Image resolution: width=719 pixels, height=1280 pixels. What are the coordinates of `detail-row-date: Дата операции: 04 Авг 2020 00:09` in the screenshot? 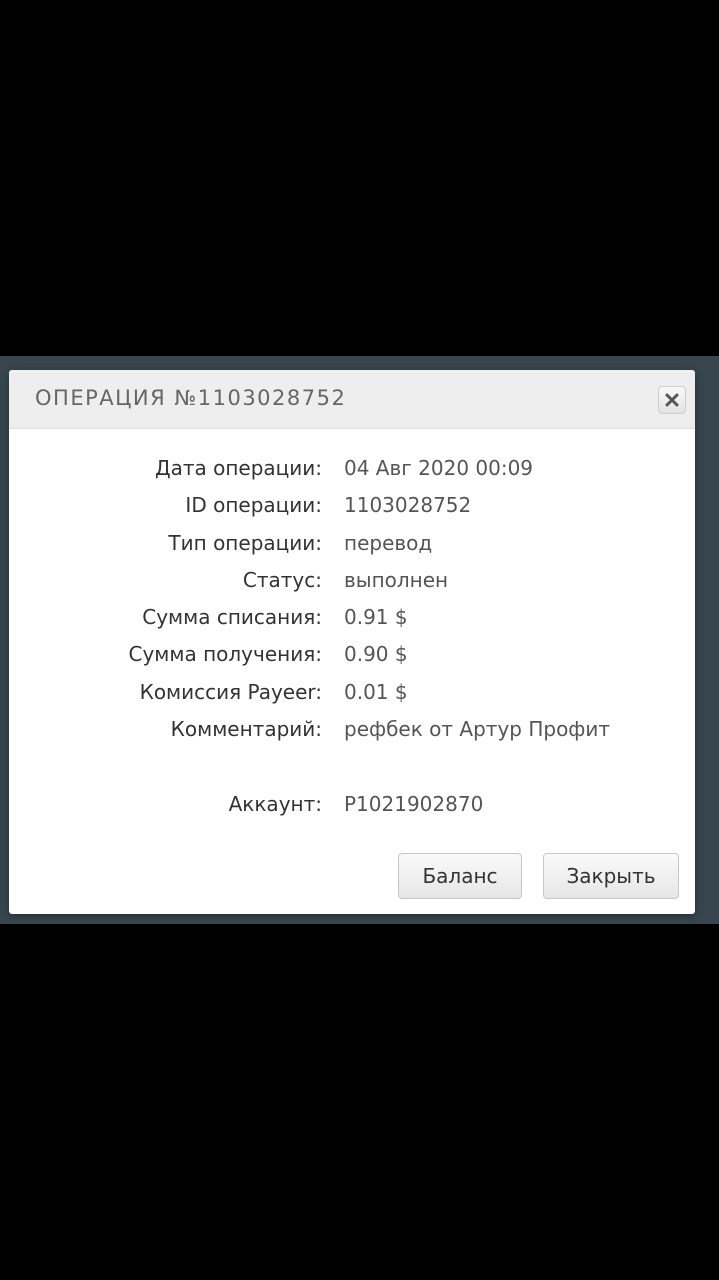 It's located at (352, 468).